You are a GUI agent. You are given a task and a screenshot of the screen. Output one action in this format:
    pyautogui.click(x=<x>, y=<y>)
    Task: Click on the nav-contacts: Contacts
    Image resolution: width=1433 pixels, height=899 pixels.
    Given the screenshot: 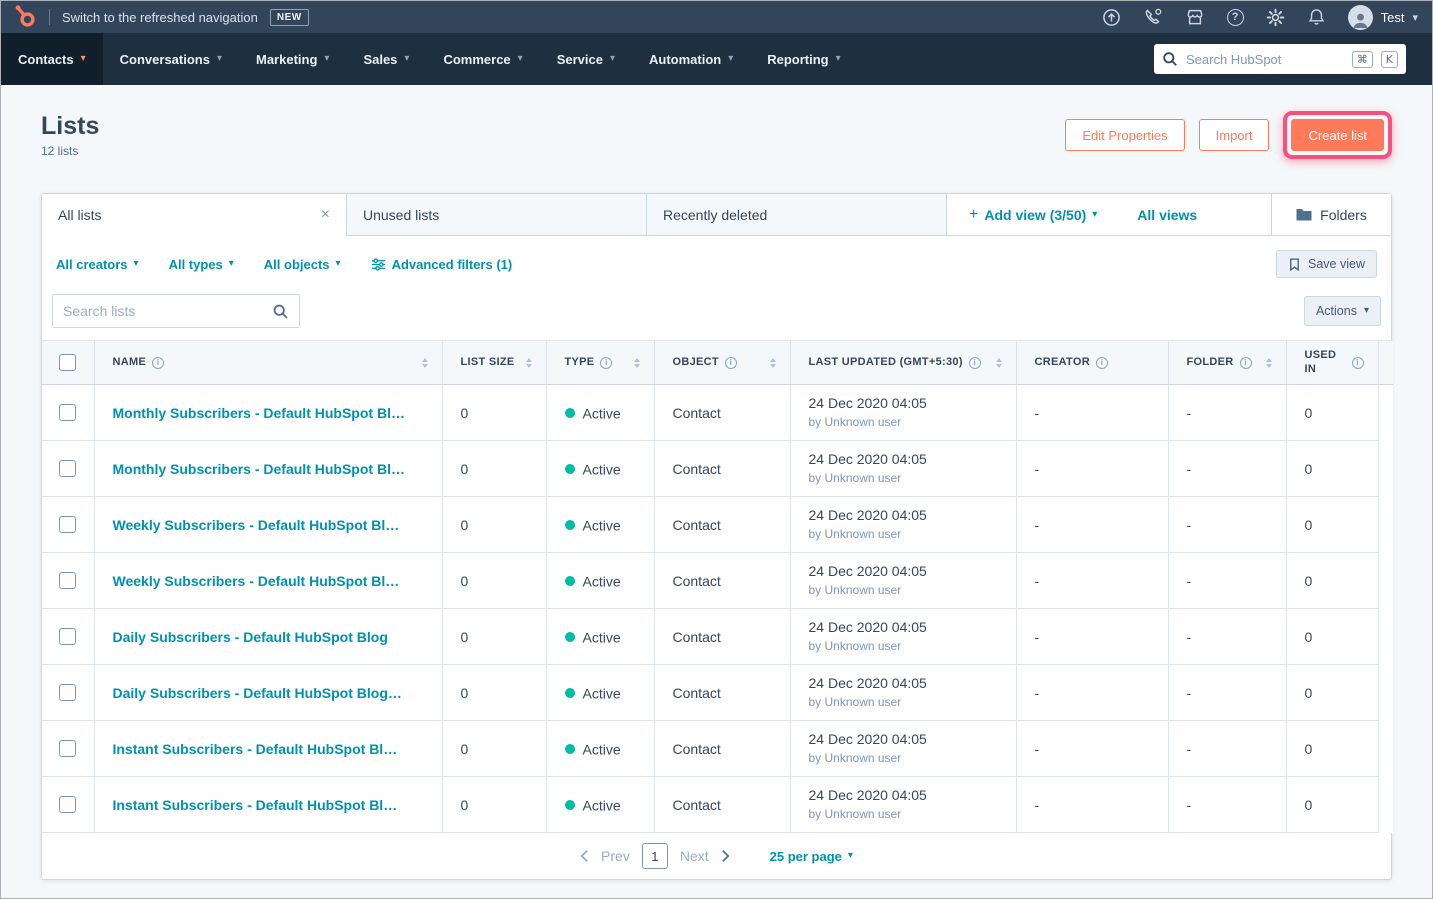 What is the action you would take?
    pyautogui.click(x=52, y=59)
    